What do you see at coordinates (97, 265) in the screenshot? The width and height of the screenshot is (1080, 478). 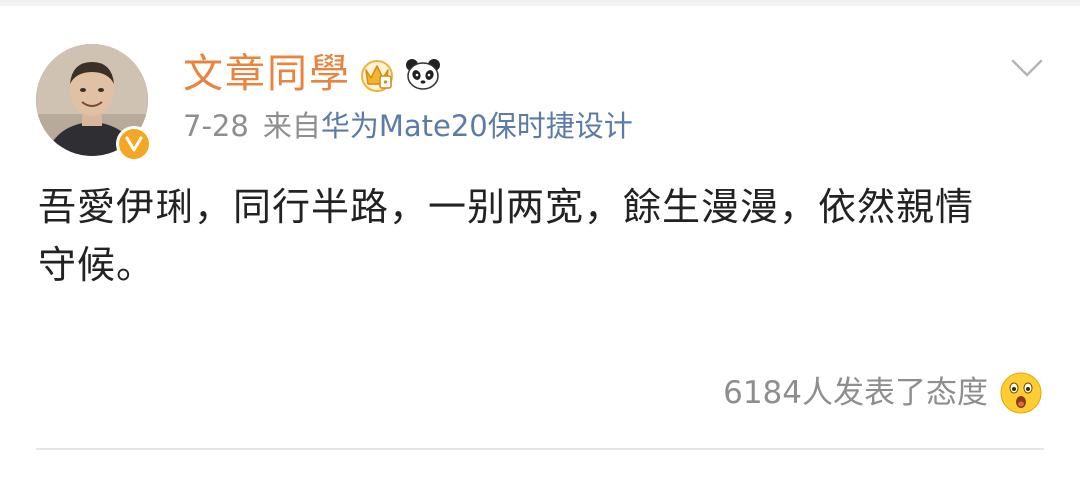 I see `post-text-line-2: 守候。` at bounding box center [97, 265].